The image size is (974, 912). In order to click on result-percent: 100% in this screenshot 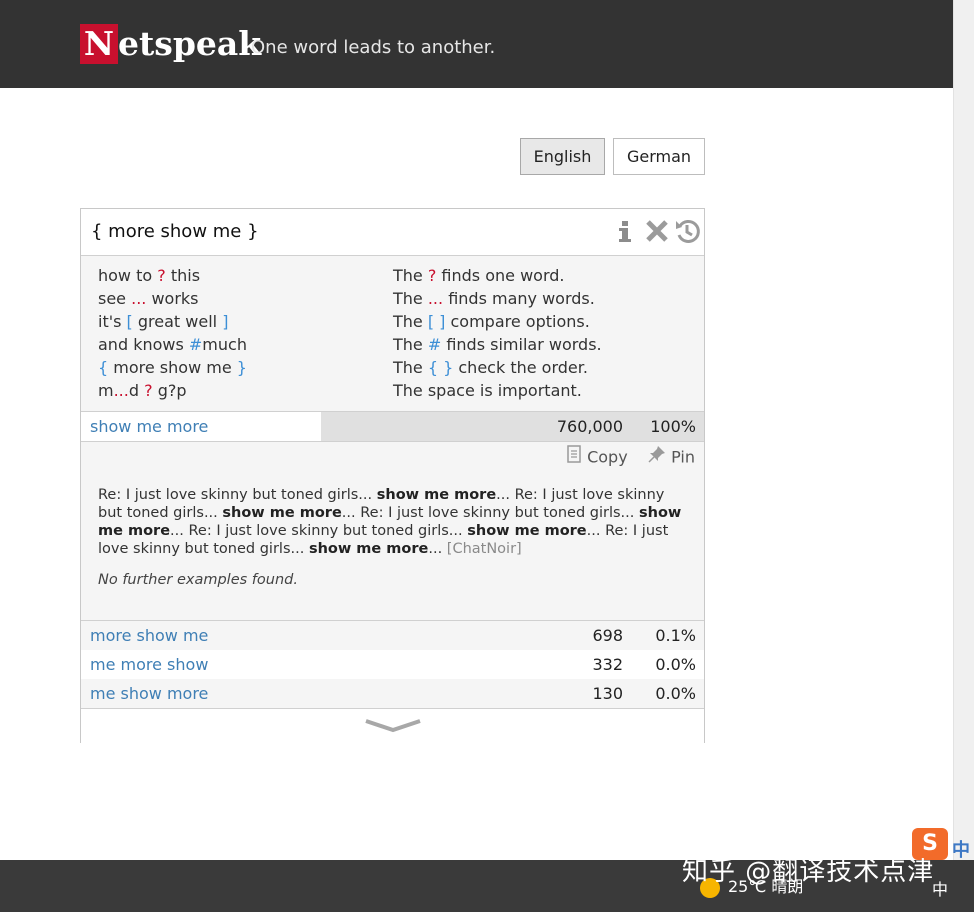, I will do `click(673, 426)`.